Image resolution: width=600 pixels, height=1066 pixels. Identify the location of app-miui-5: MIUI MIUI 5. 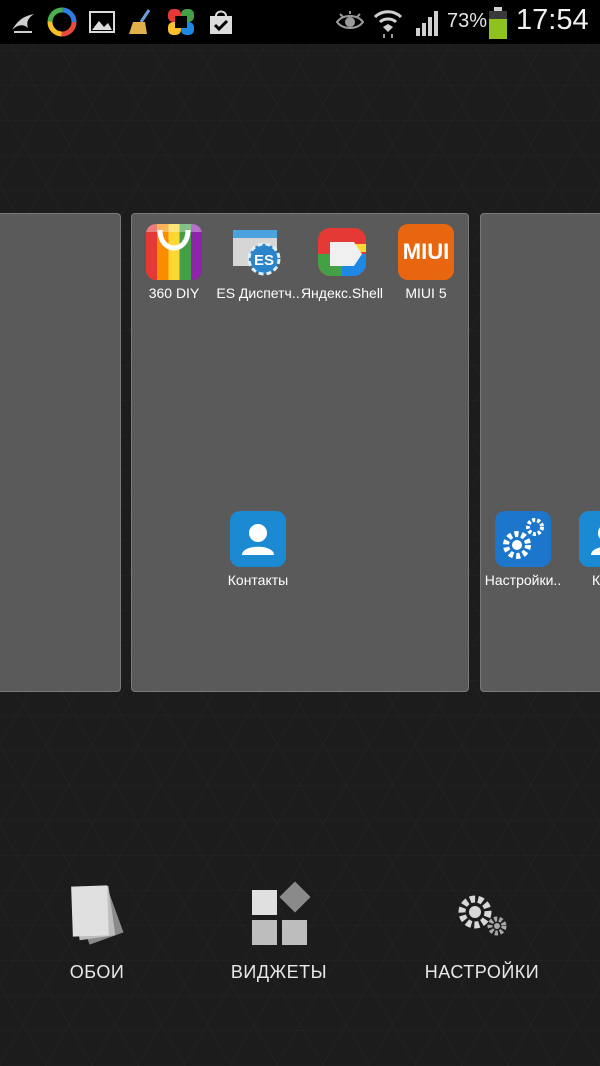
(426, 262).